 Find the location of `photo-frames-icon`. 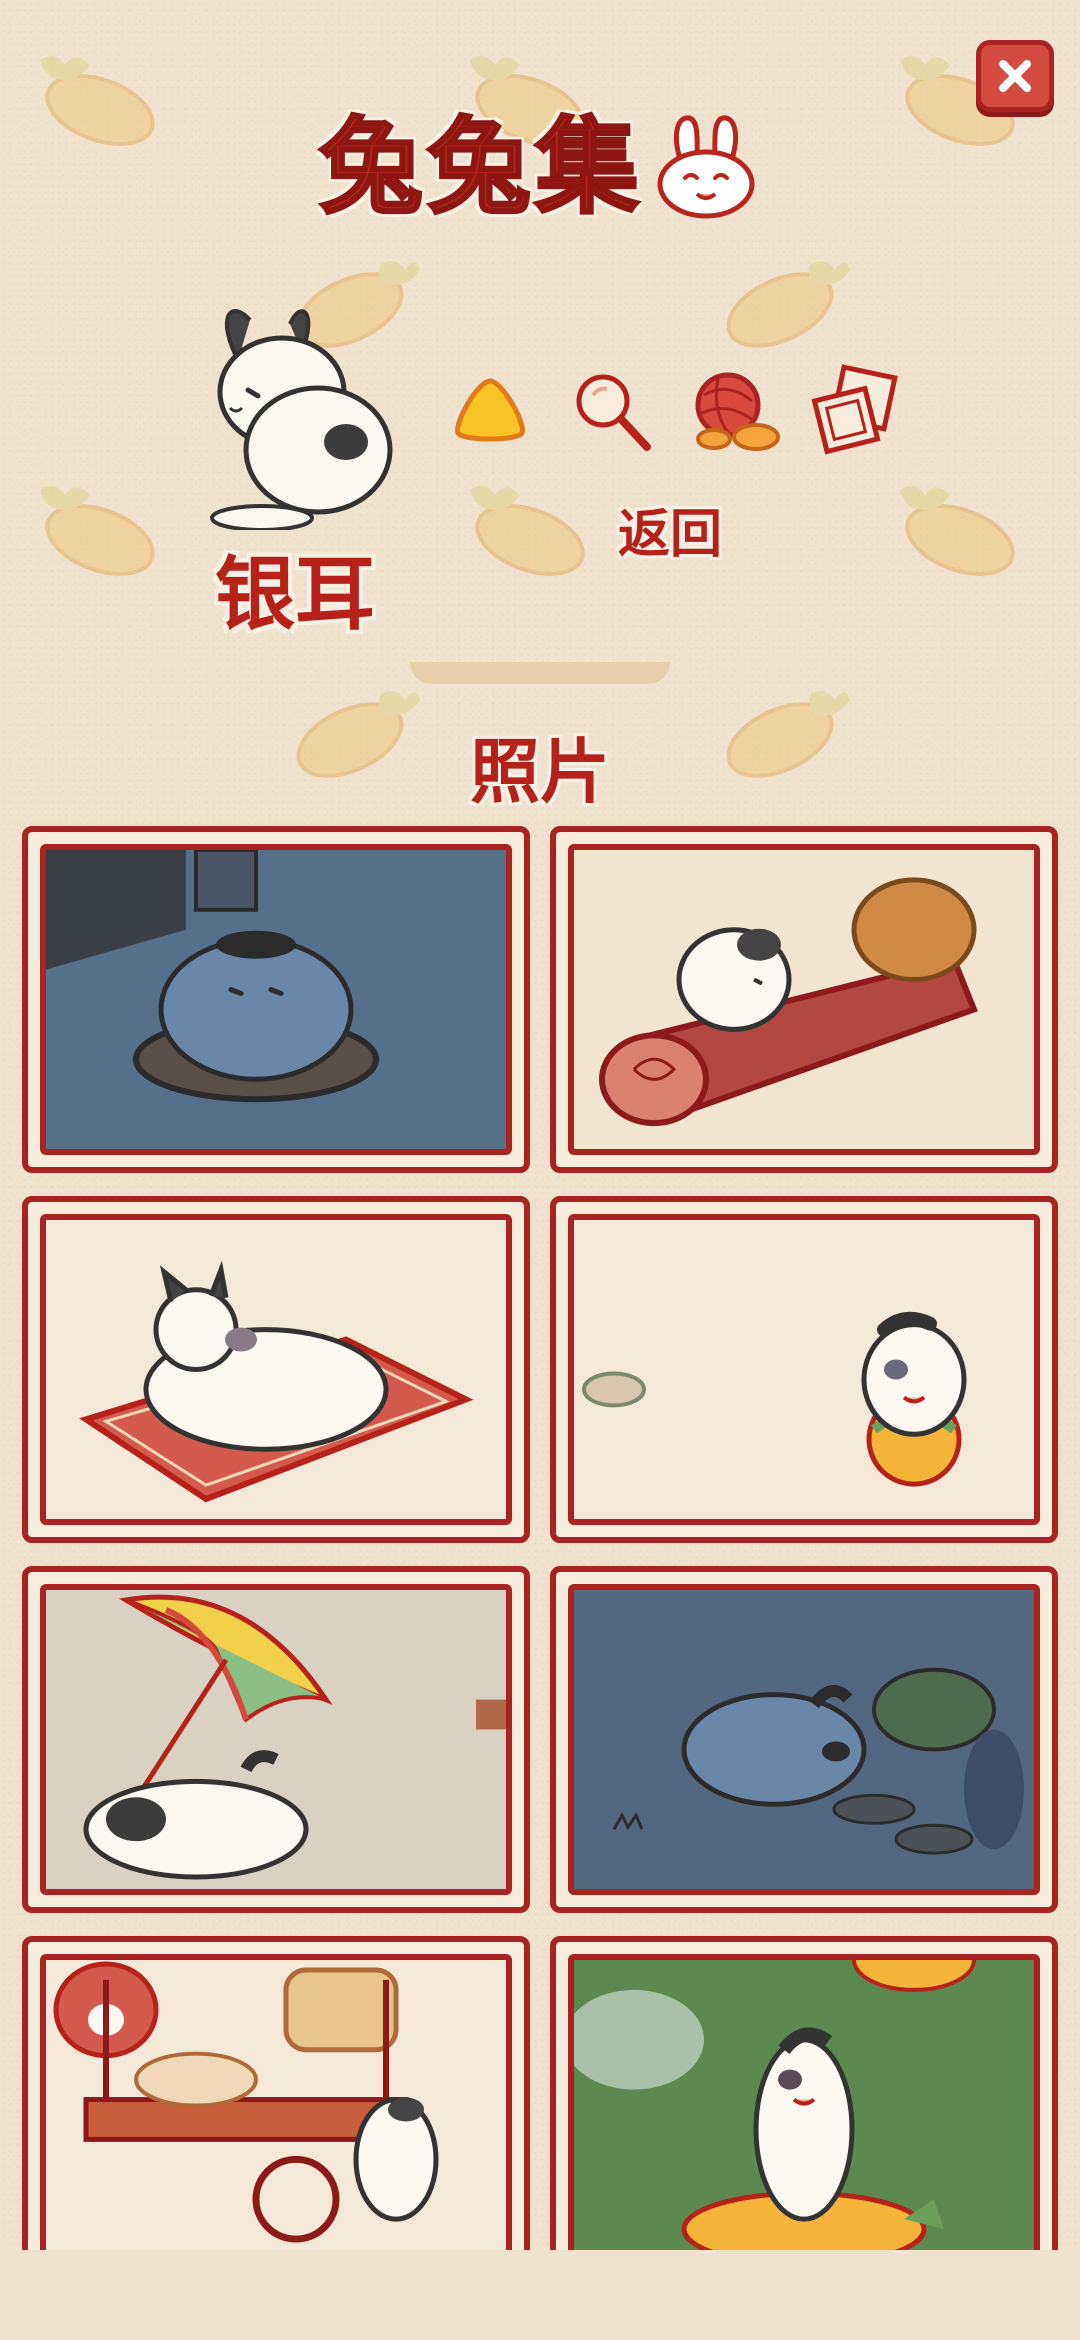

photo-frames-icon is located at coordinates (854, 409).